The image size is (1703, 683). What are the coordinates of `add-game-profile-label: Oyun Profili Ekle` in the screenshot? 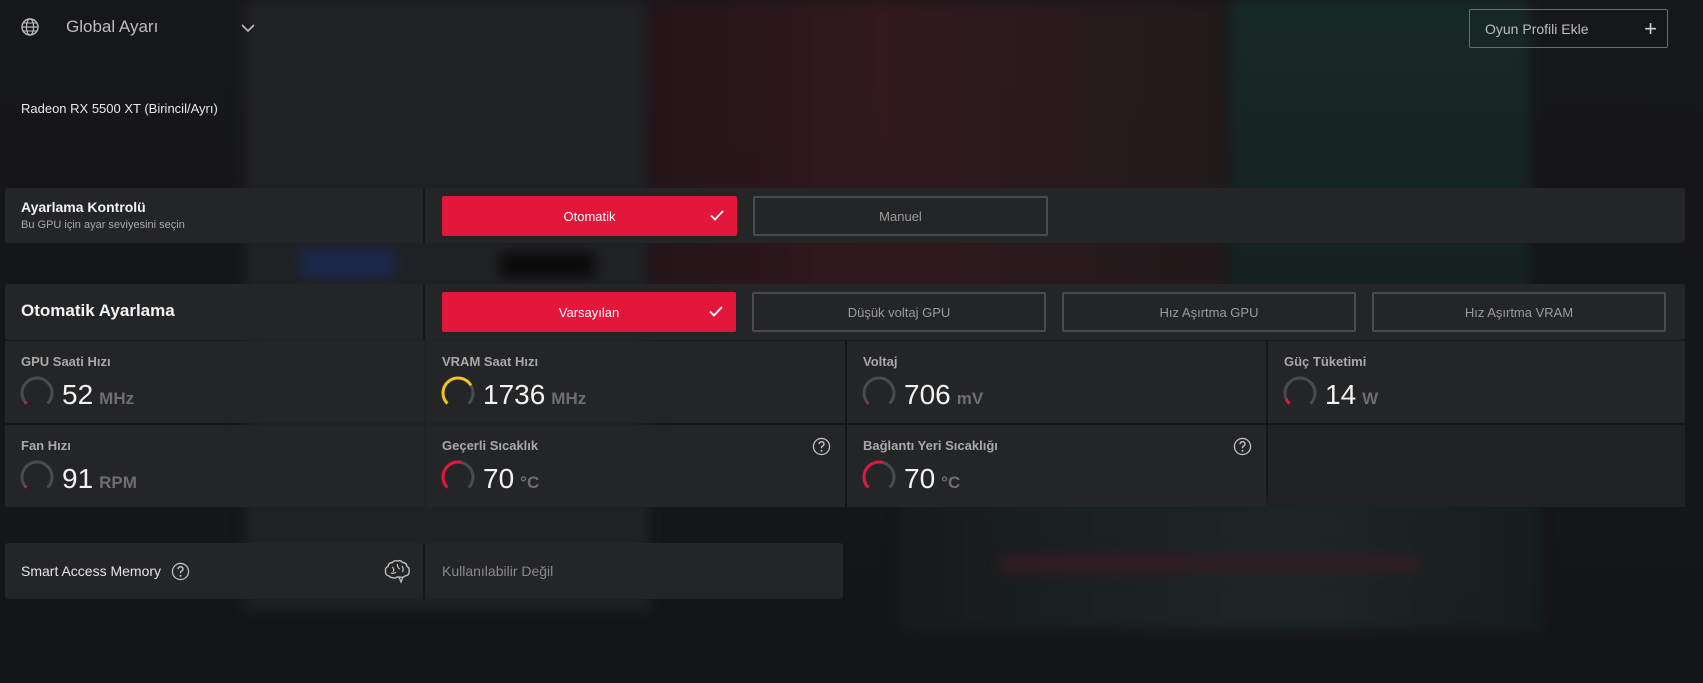 It's located at (1537, 28).